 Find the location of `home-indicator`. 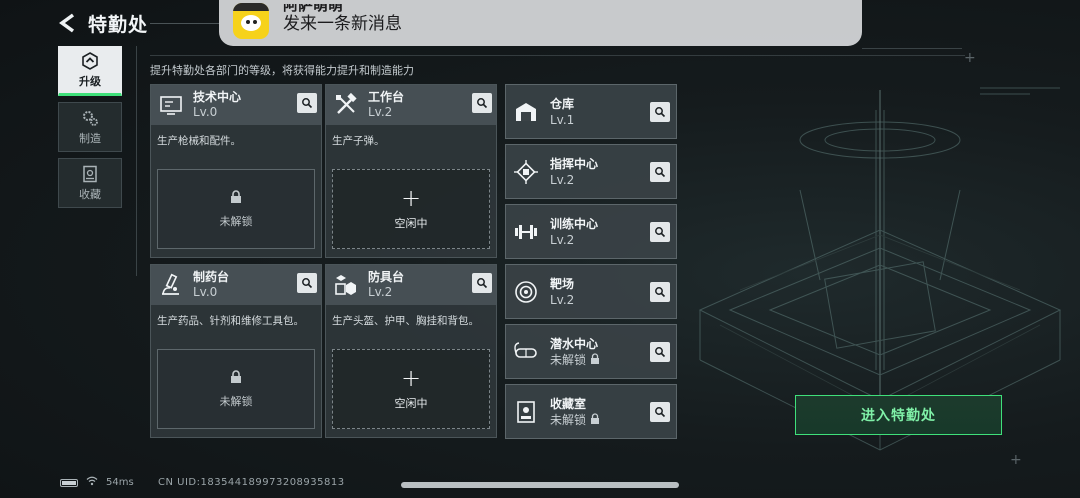

home-indicator is located at coordinates (540, 485).